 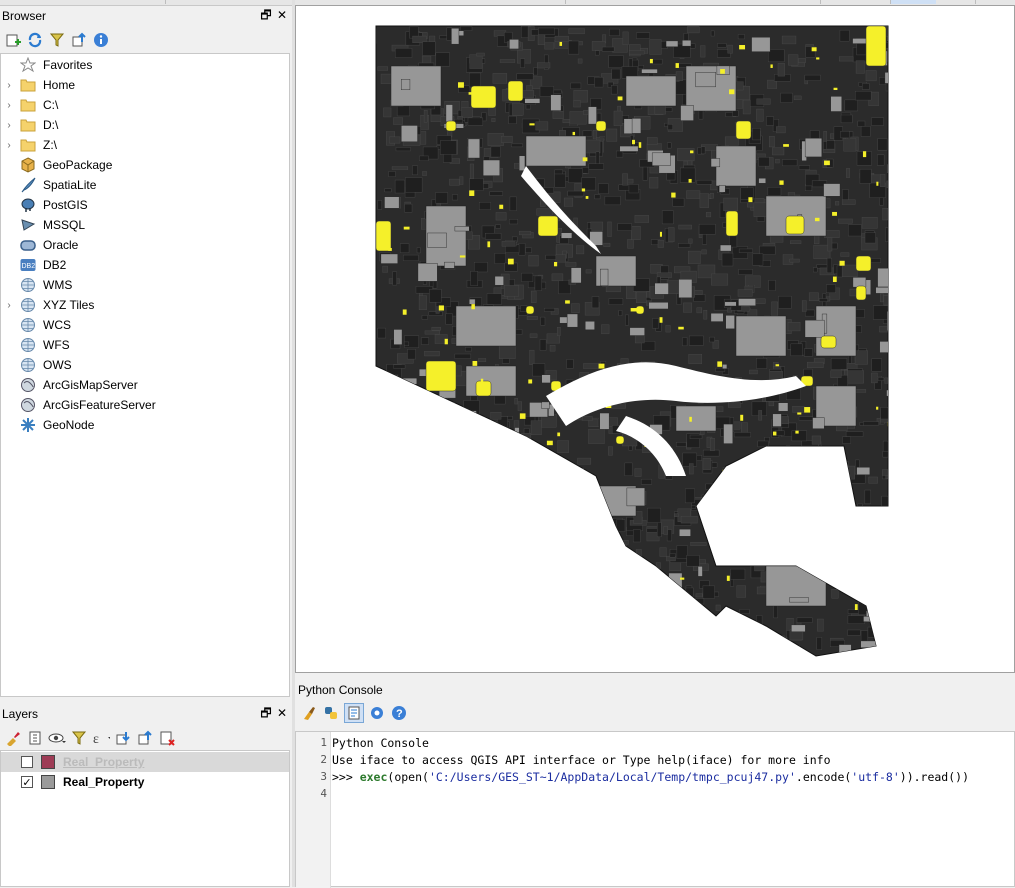 I want to click on browser-item: Oracle, so click(x=145, y=245).